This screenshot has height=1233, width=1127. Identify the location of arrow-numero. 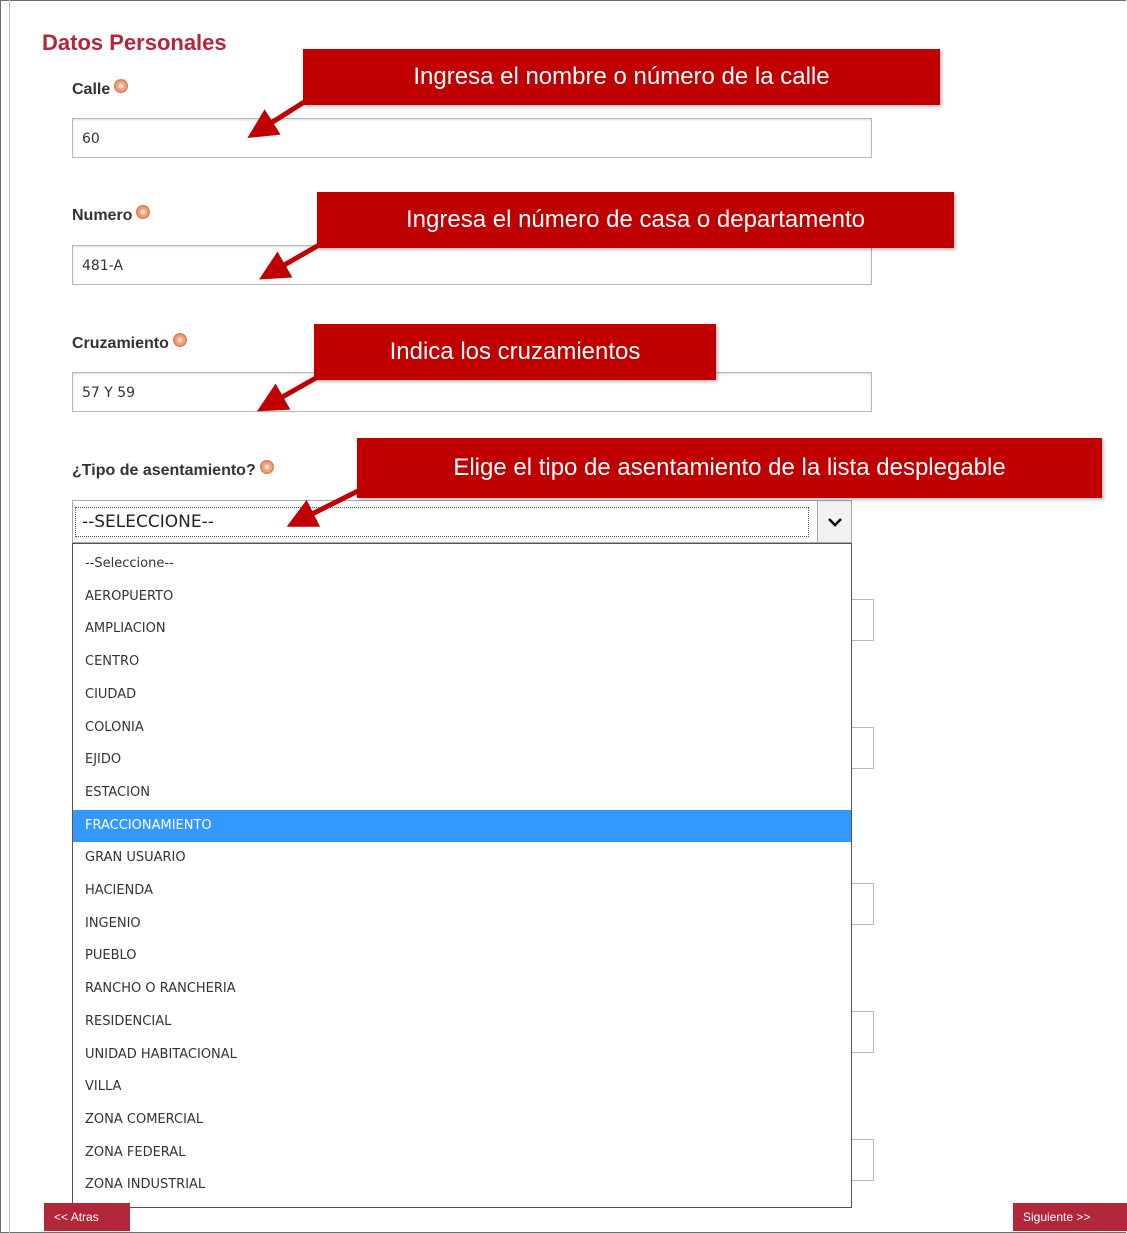
(296, 257).